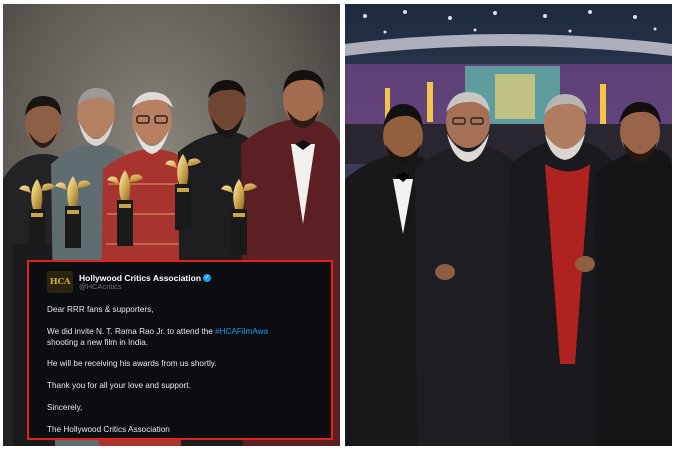 The width and height of the screenshot is (675, 450). Describe the element at coordinates (65, 407) in the screenshot. I see `tweet-signoff: Sincerely,` at that location.